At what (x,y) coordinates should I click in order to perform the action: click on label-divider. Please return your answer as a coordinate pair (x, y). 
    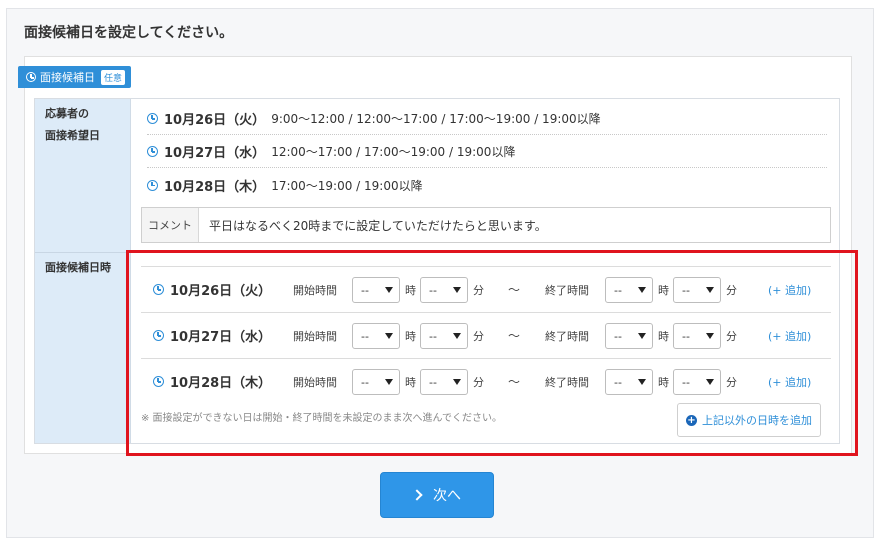
    Looking at the image, I should click on (83, 252).